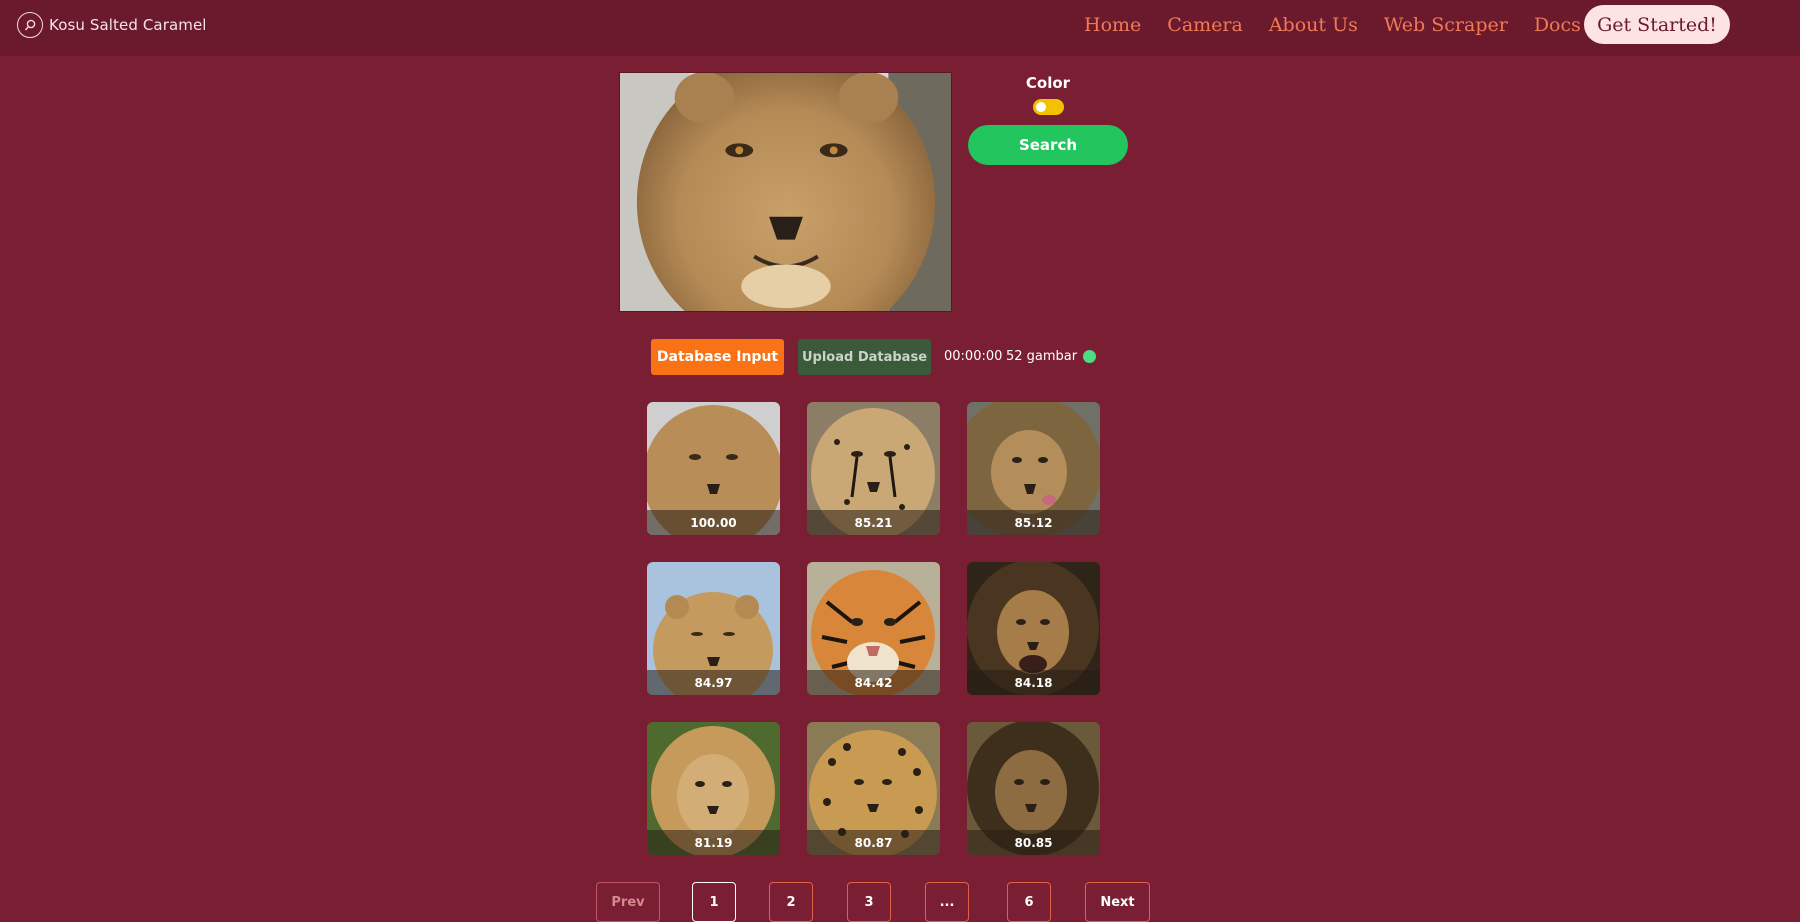  Describe the element at coordinates (873, 522) in the screenshot. I see `result-score: 85.21` at that location.